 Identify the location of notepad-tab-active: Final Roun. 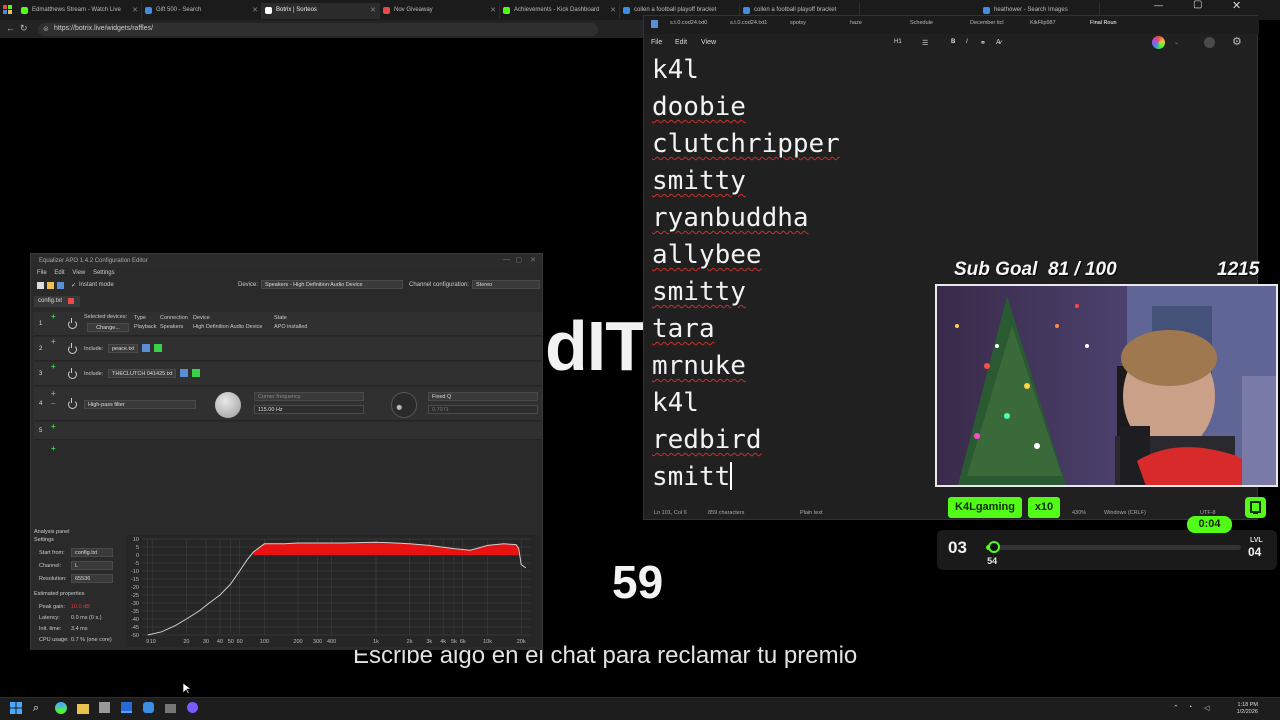
(1103, 23).